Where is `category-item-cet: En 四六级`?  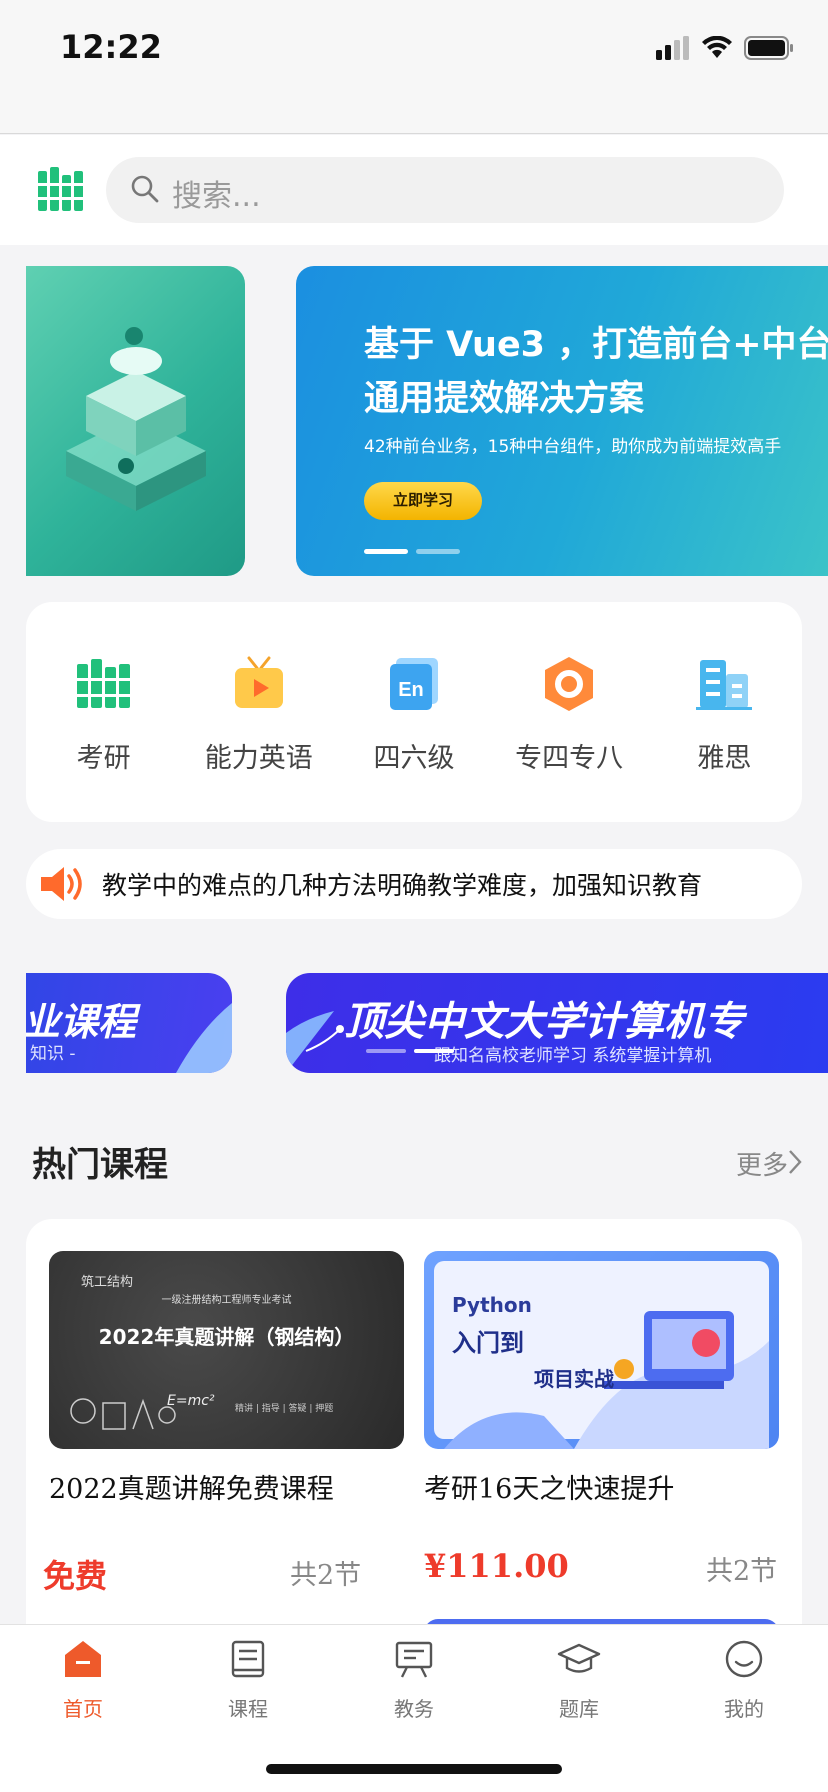
category-item-cet: En 四六级 is located at coordinates (414, 738).